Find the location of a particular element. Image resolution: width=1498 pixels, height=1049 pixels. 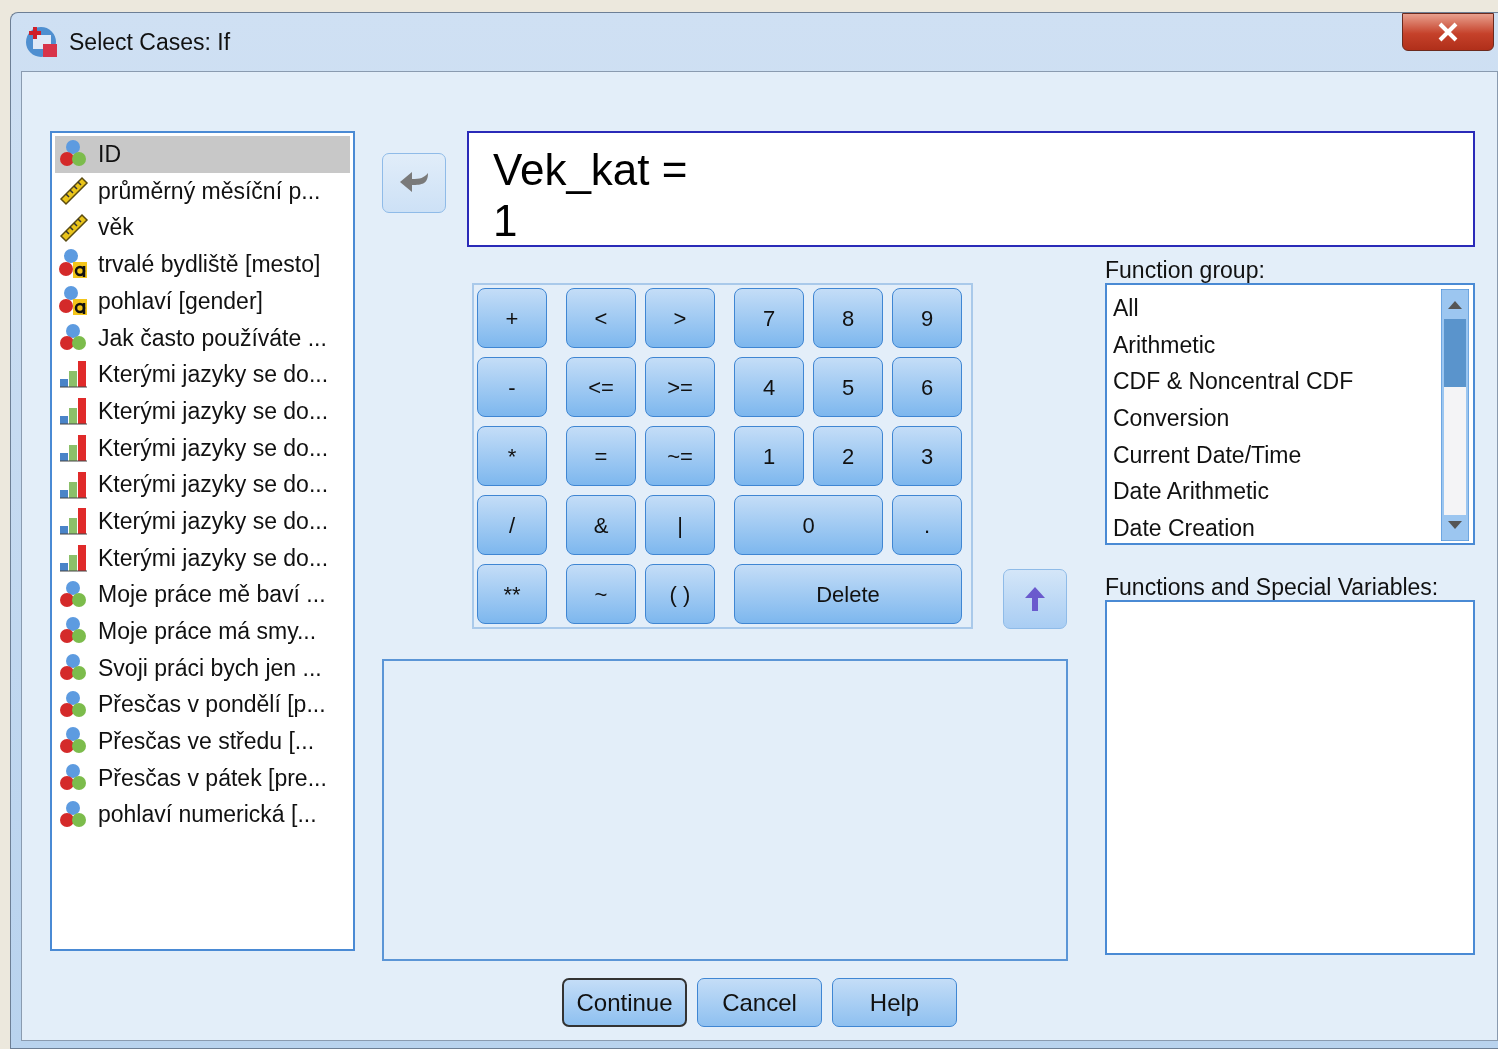

function-group-item: Current Date/Time is located at coordinates (1277, 456).